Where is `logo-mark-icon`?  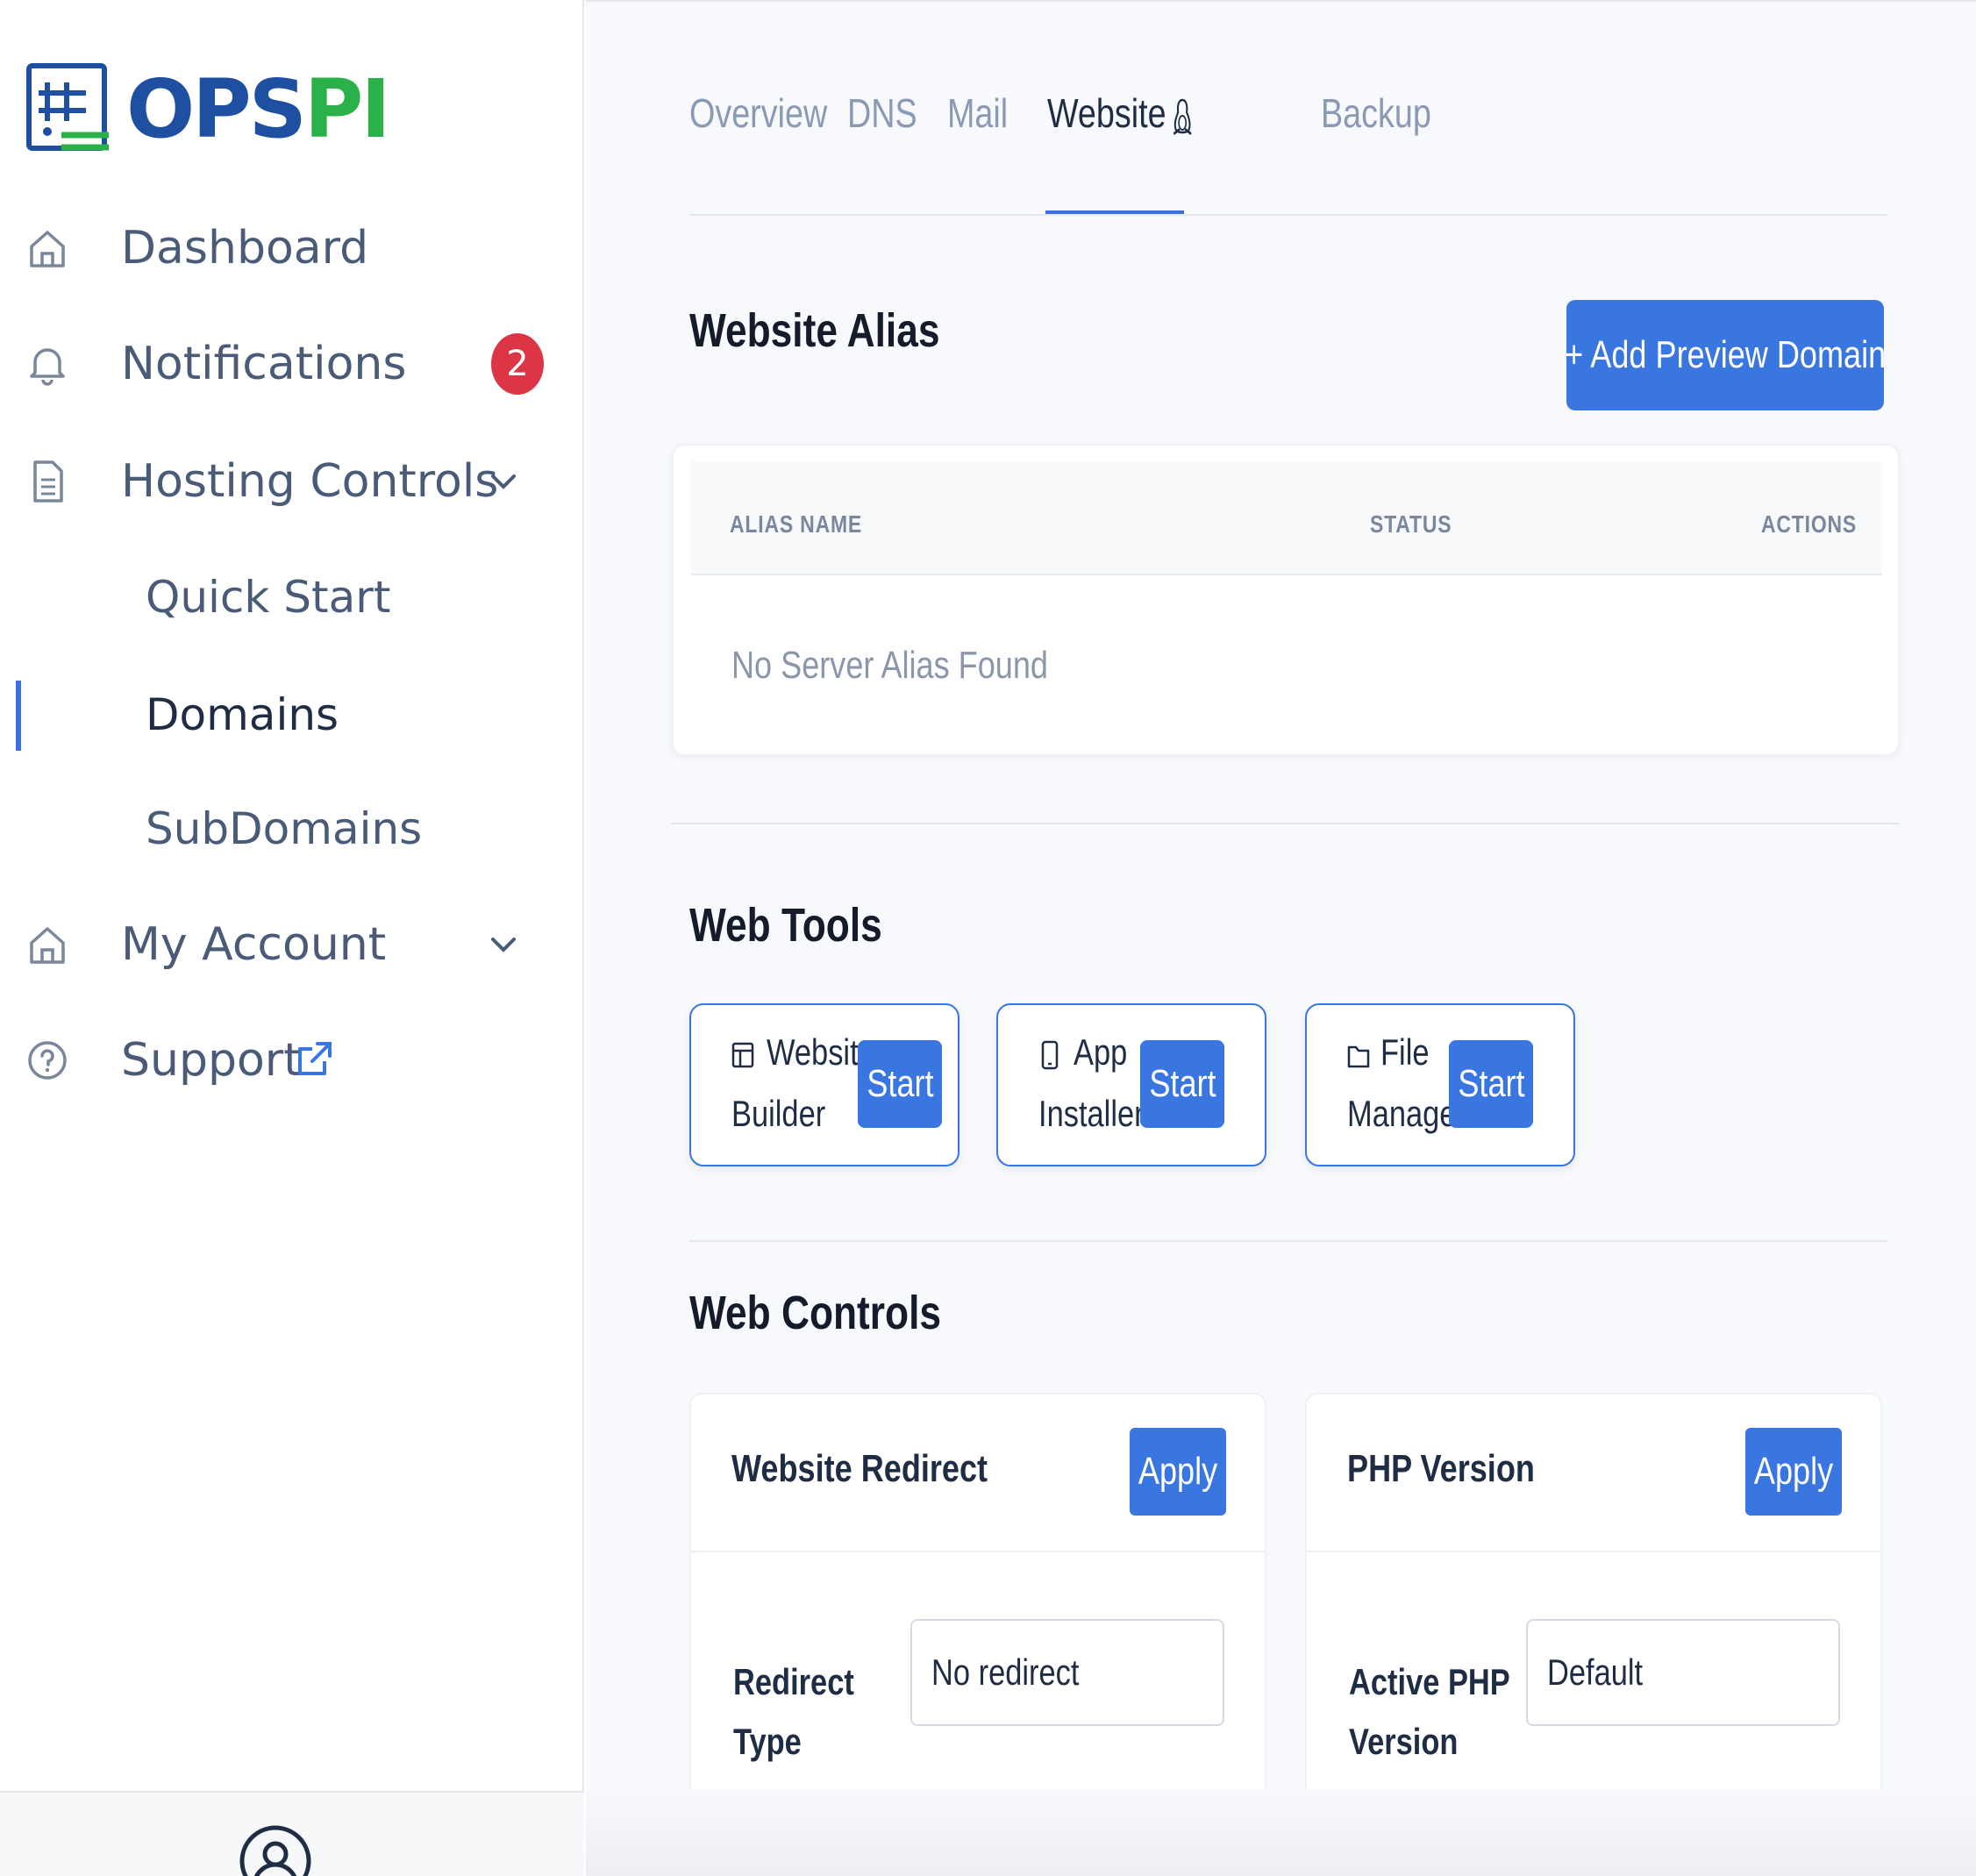 logo-mark-icon is located at coordinates (67, 107).